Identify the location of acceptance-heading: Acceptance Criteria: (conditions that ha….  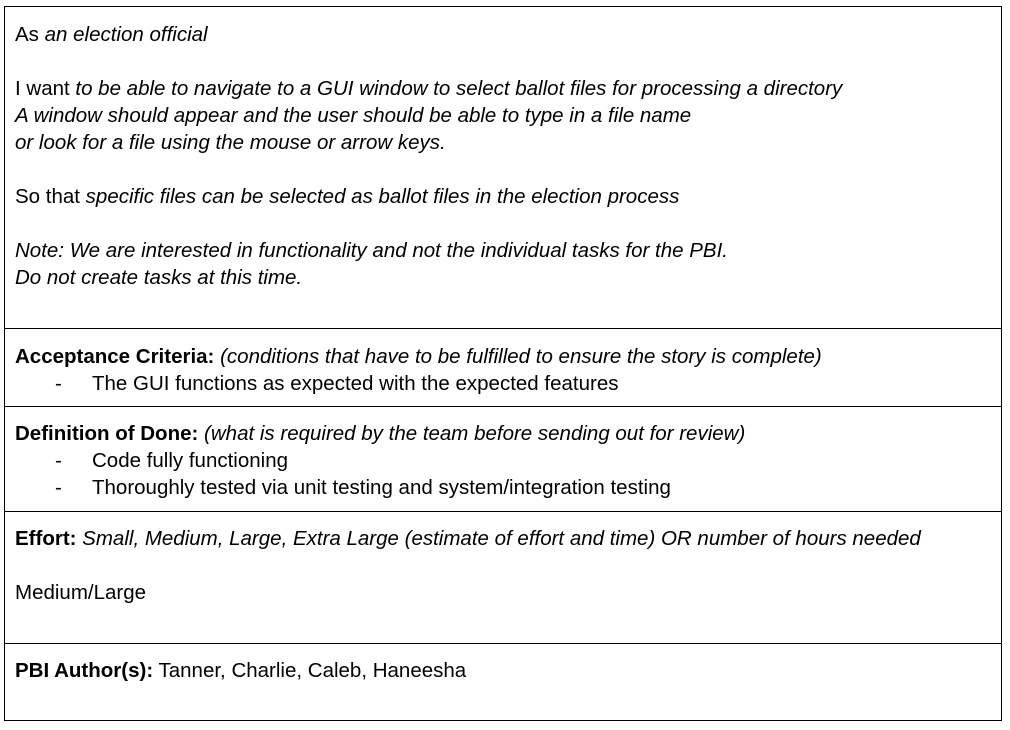
(503, 356).